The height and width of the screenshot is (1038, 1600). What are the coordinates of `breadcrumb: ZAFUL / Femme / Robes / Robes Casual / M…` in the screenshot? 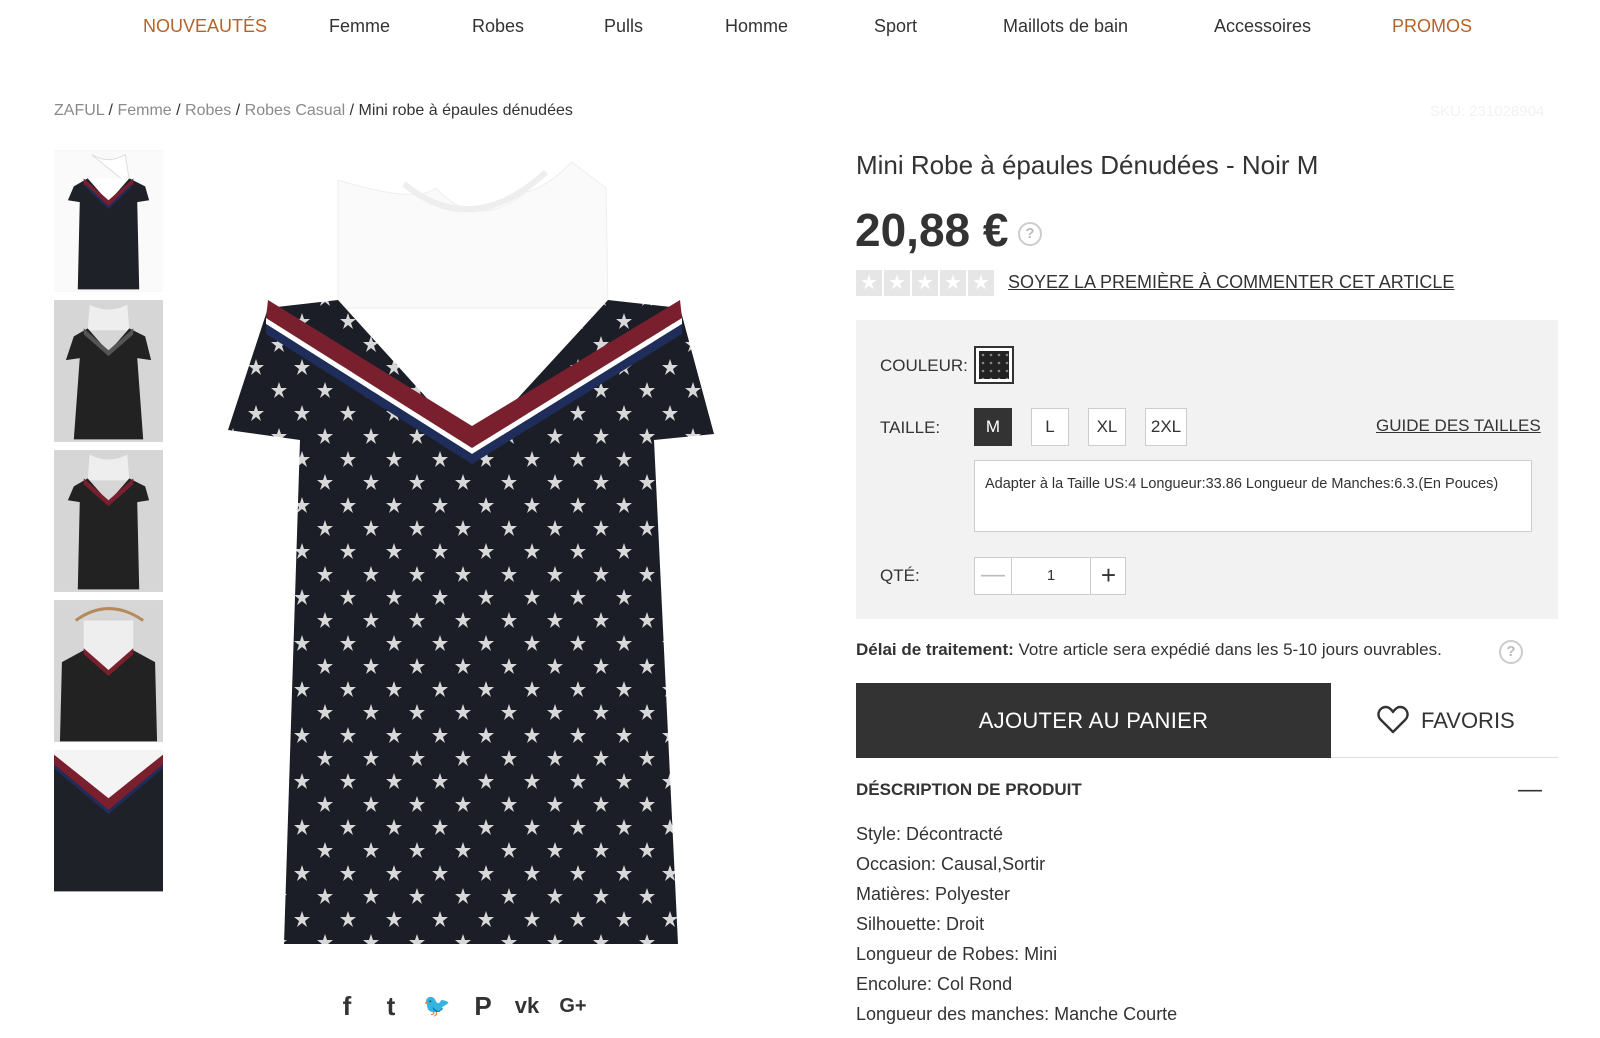 It's located at (313, 111).